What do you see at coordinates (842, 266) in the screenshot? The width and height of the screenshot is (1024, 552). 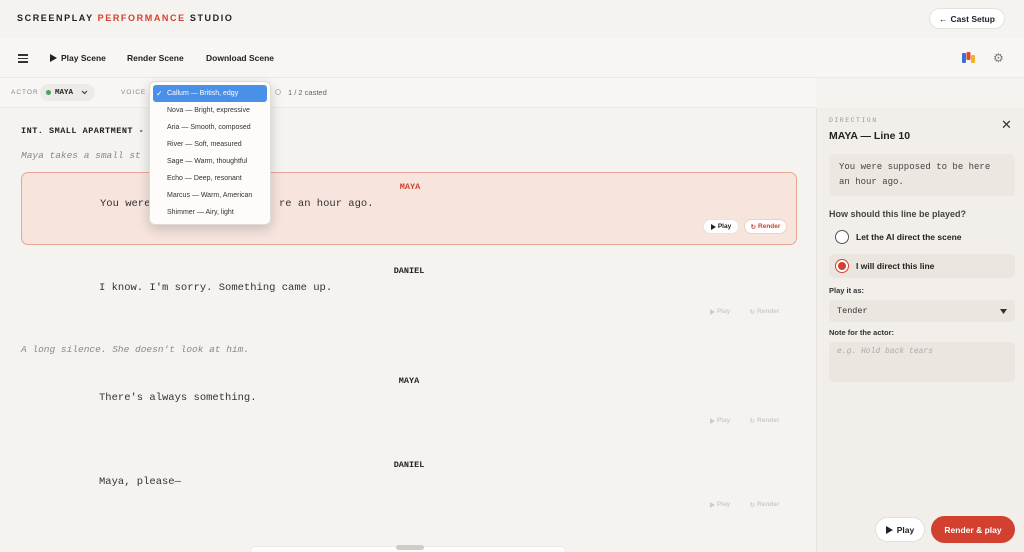 I see `radio-button-selected` at bounding box center [842, 266].